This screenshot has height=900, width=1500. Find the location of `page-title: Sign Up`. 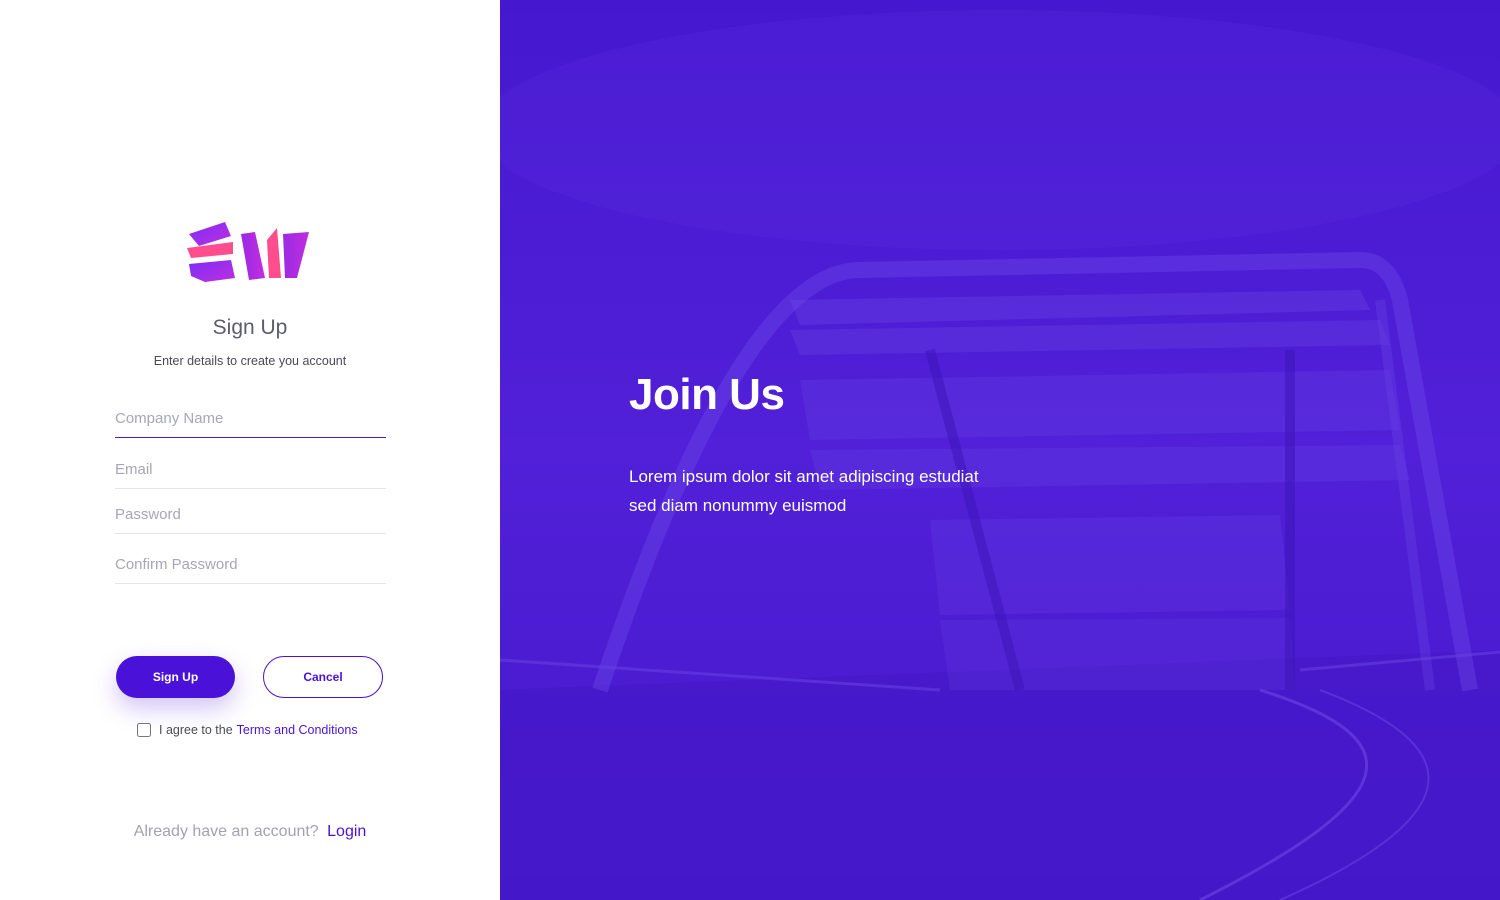

page-title: Sign Up is located at coordinates (250, 327).